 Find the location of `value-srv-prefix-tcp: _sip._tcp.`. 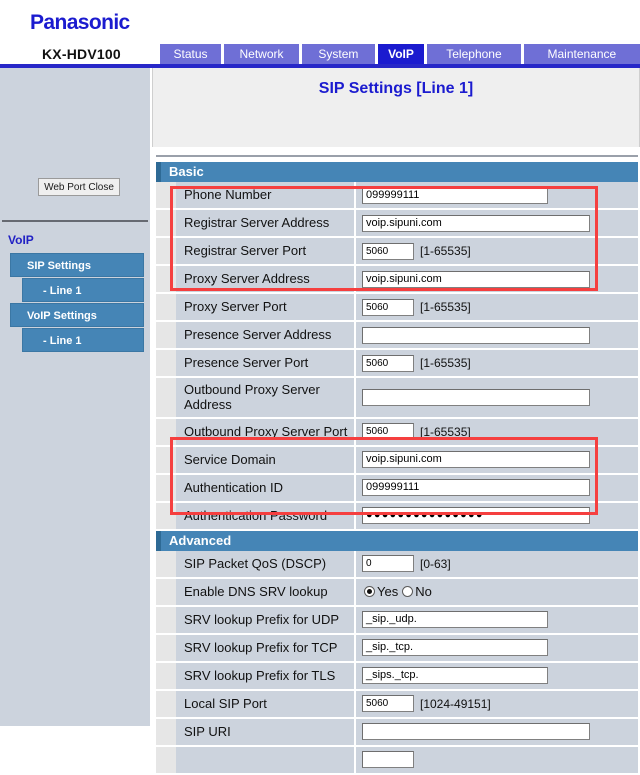

value-srv-prefix-tcp: _sip._tcp. is located at coordinates (497, 648).